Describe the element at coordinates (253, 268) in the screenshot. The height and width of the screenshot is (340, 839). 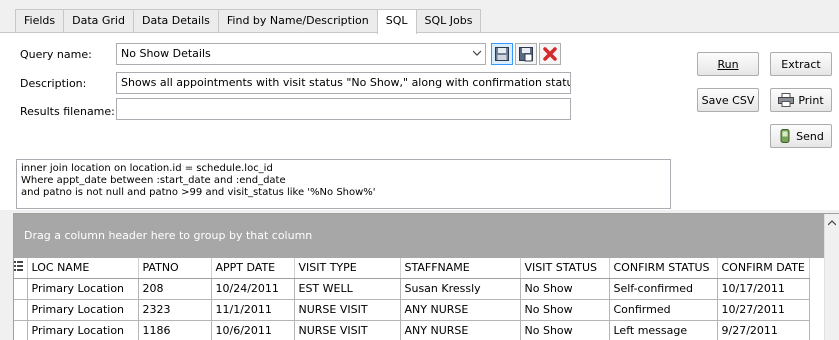
I see `column-header-appt-date: APPT DATE` at that location.